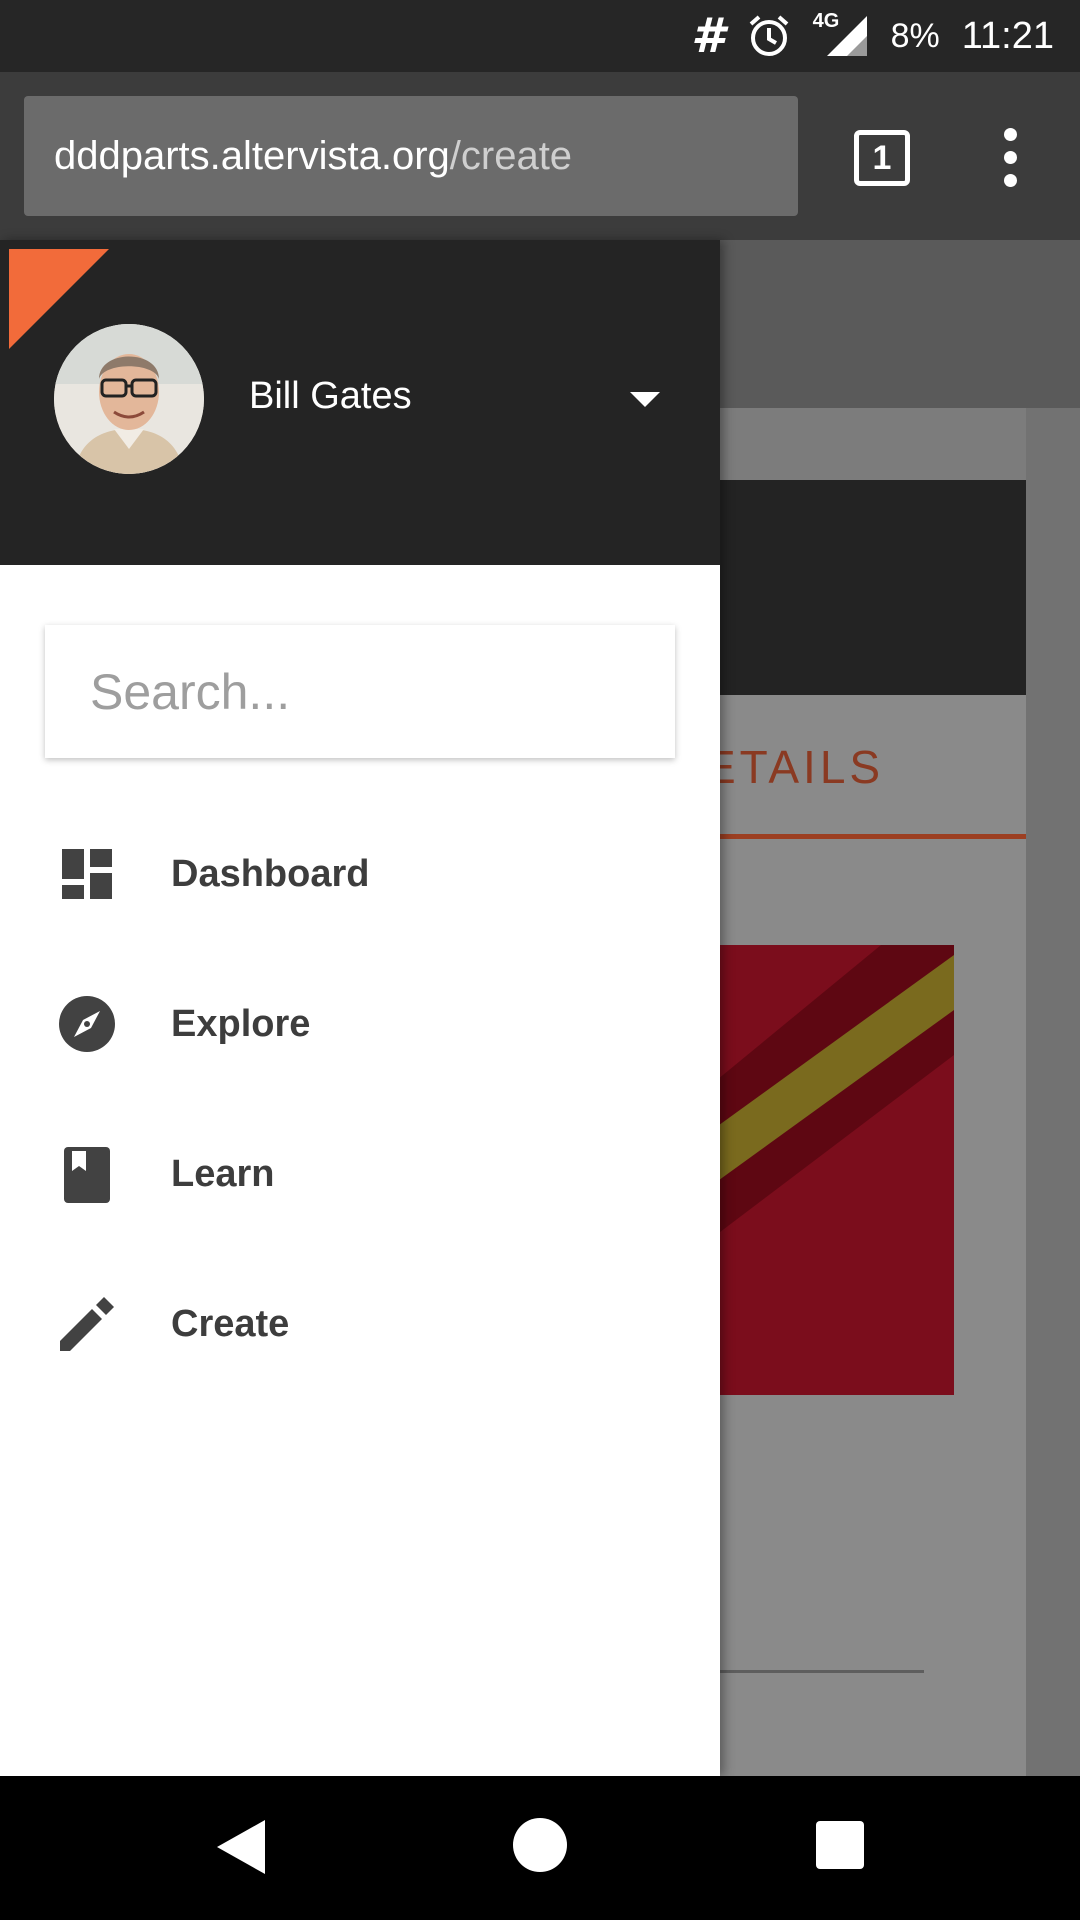  I want to click on clock: 11:21, so click(1007, 35).